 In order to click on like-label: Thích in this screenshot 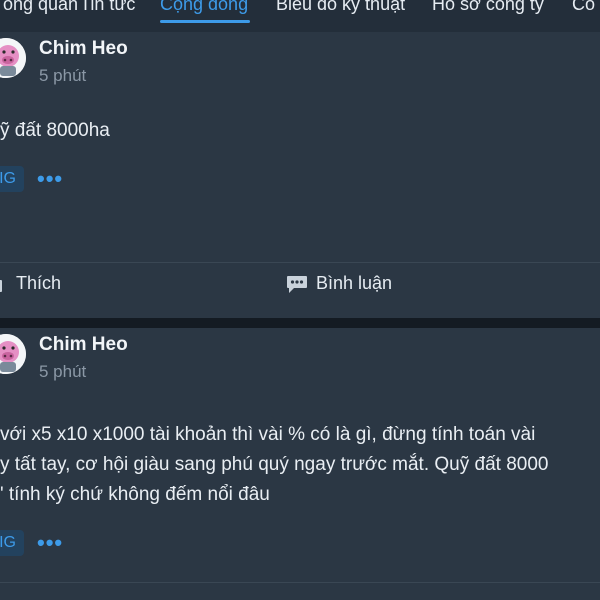, I will do `click(39, 283)`.